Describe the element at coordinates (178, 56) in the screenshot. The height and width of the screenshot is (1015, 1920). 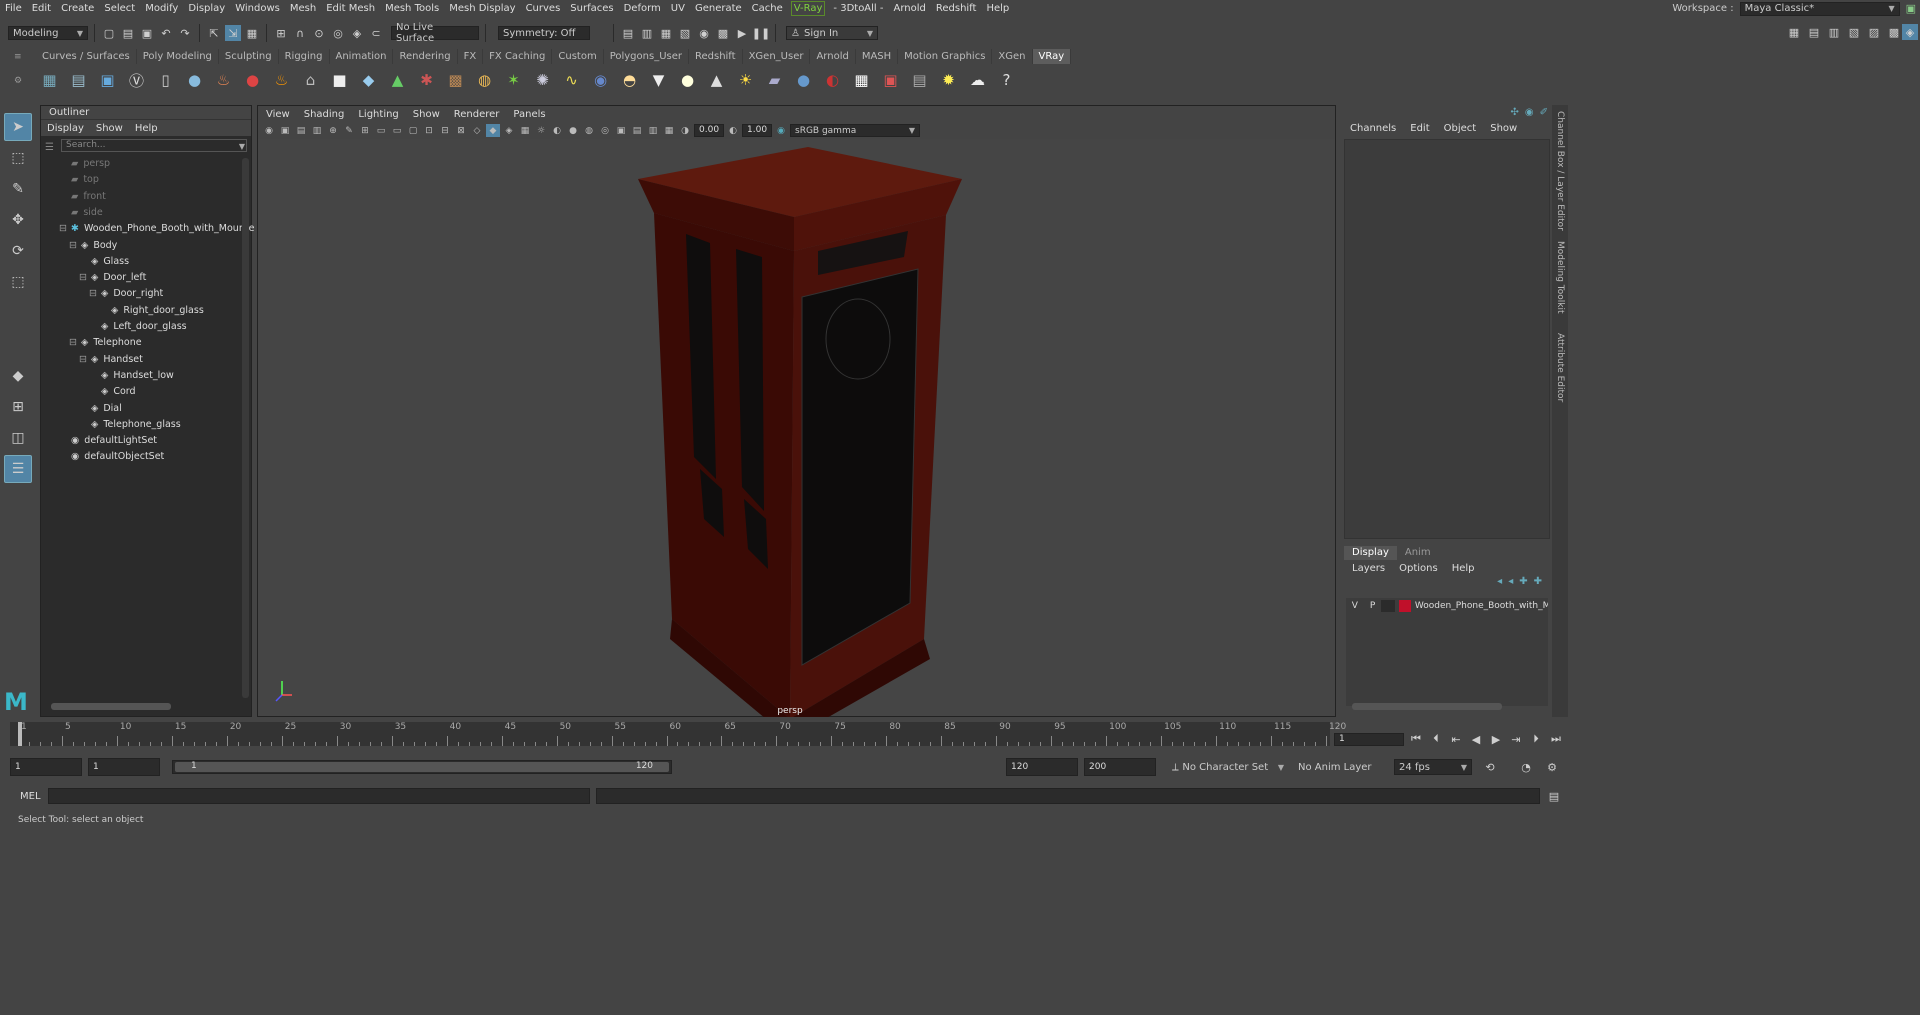
I see `shelf-tab-poly-modeling: Poly Modeling` at that location.